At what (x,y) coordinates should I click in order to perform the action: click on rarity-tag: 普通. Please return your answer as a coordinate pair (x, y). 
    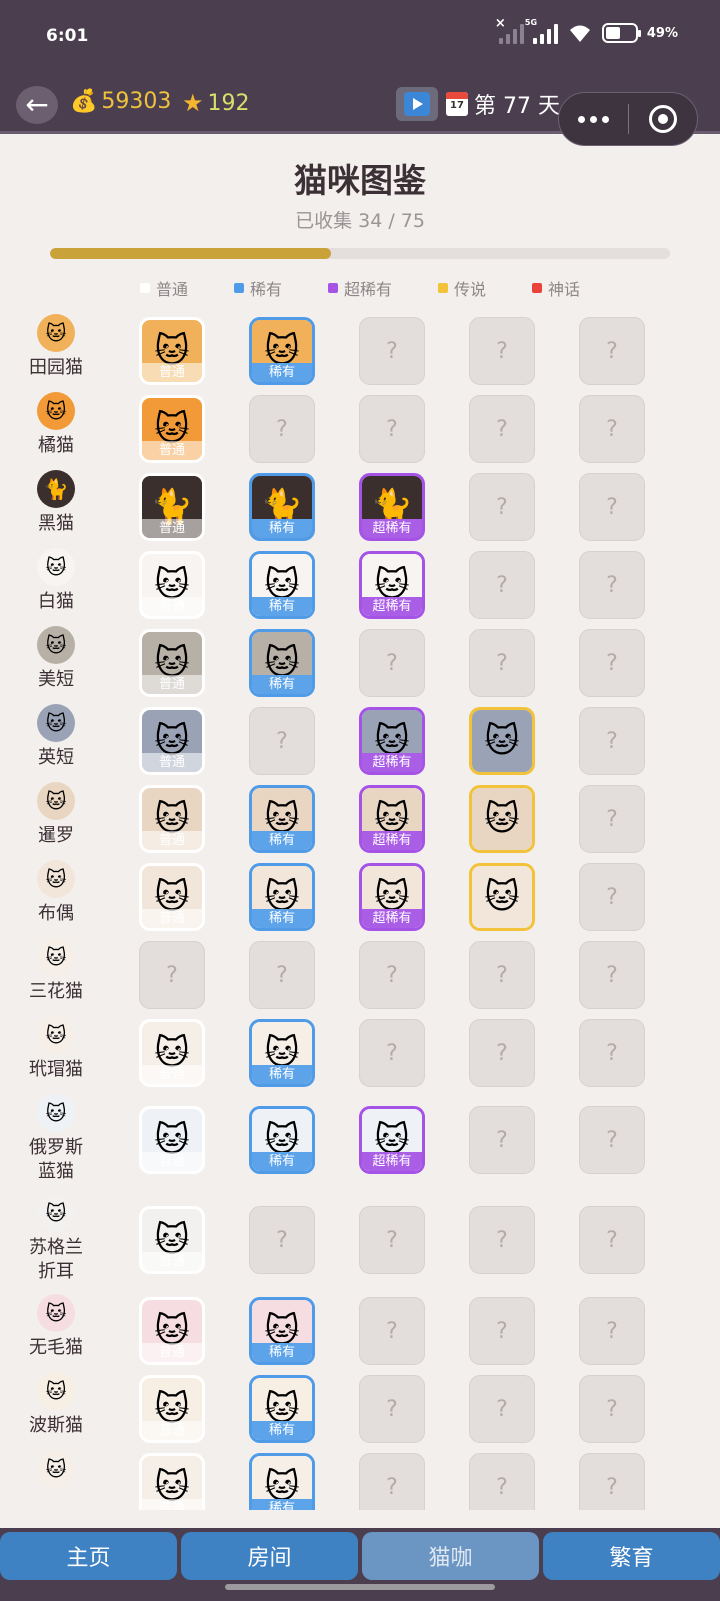
    Looking at the image, I should click on (172, 1352).